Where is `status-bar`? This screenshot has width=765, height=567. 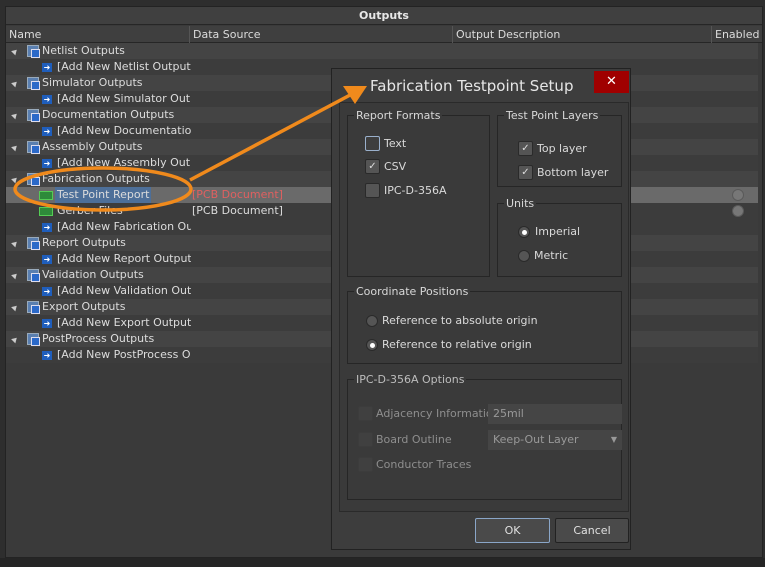
status-bar is located at coordinates (382, 562).